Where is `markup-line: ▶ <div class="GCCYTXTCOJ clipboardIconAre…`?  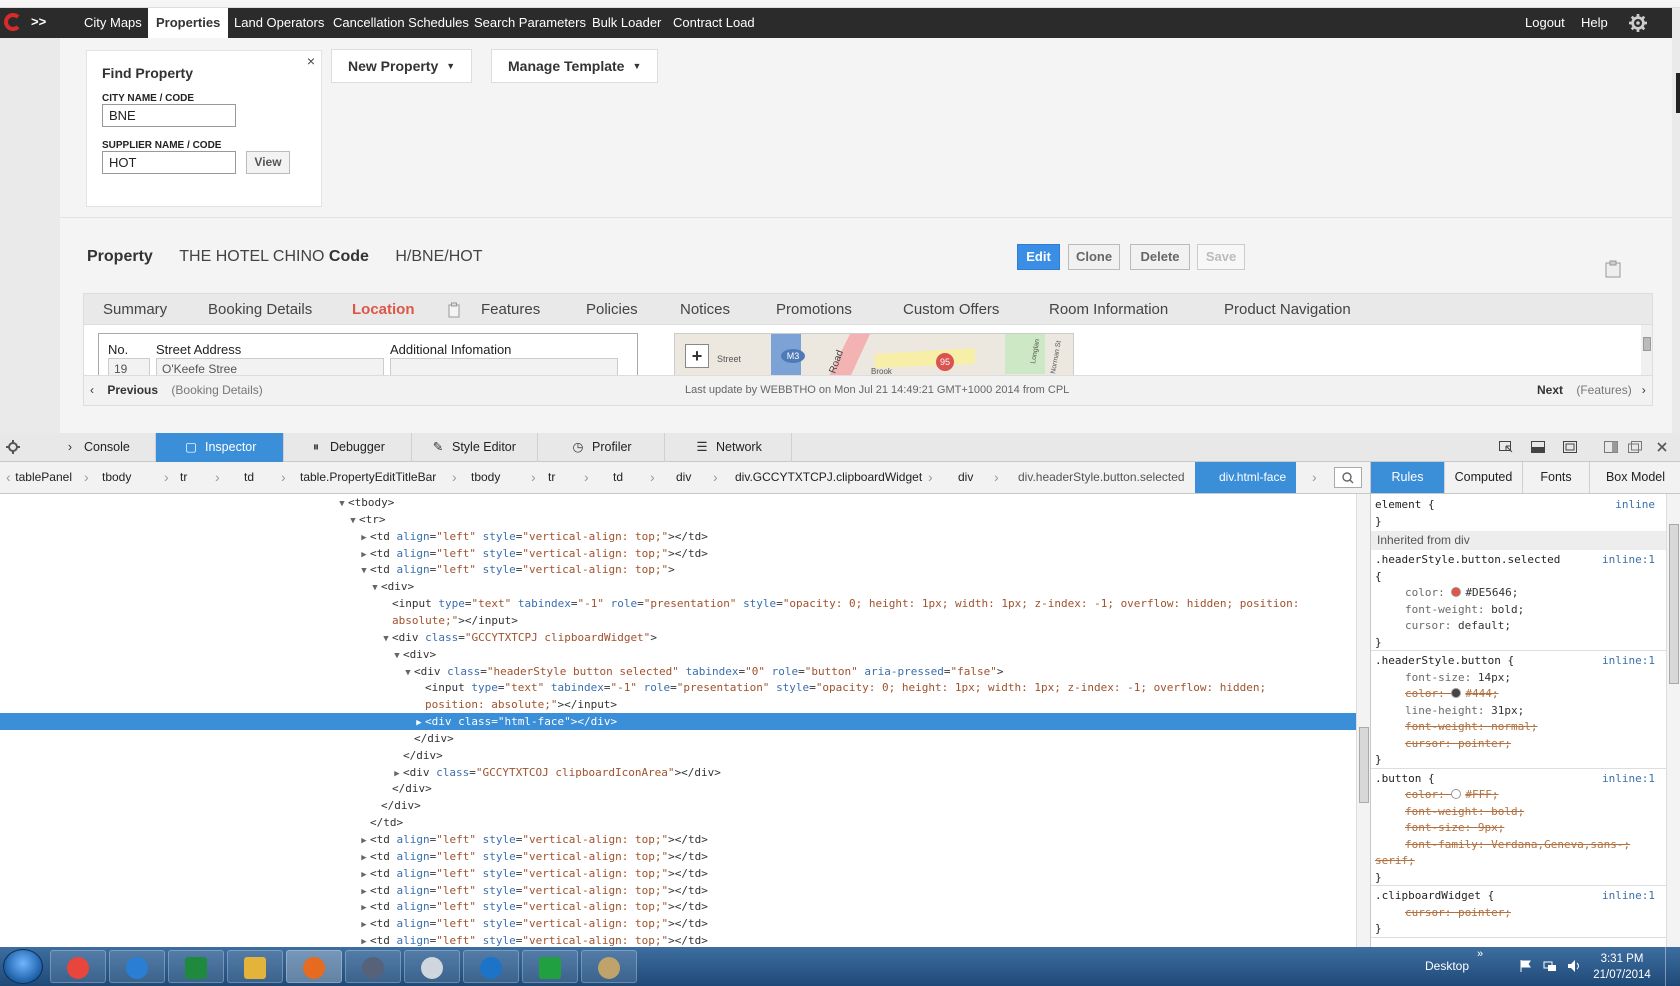 markup-line: ▶ <div class="GCCYTXTCOJ clipboardIconAre… is located at coordinates (678, 772).